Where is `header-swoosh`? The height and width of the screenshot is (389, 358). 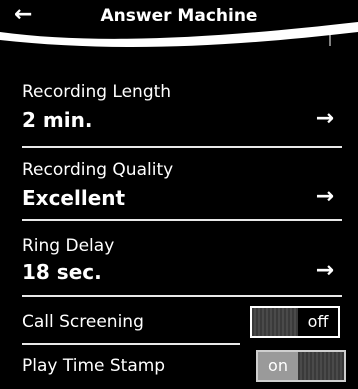 header-swoosh is located at coordinates (179, 34).